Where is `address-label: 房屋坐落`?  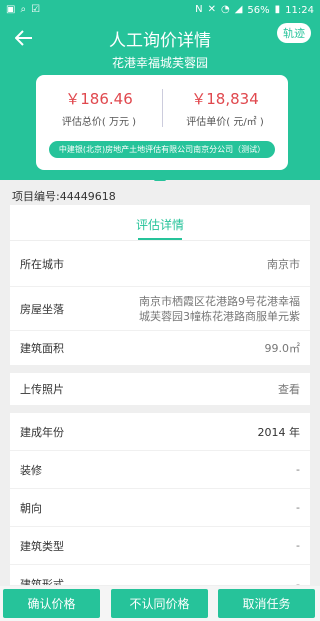
address-label: 房屋坐落 is located at coordinates (42, 309).